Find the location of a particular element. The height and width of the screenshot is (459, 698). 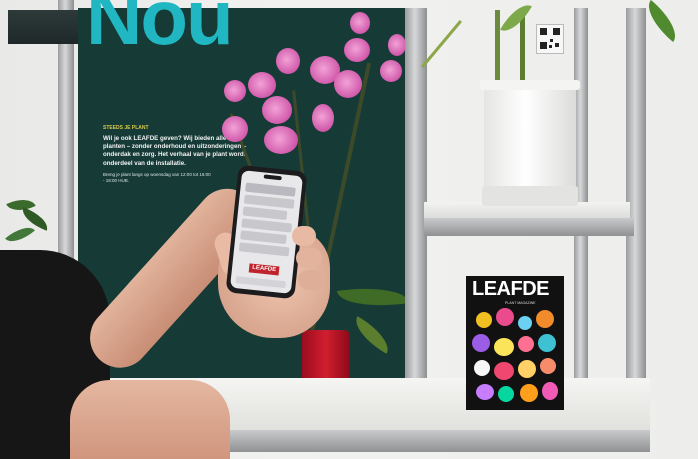

middle-shelf-rail is located at coordinates (529, 227).